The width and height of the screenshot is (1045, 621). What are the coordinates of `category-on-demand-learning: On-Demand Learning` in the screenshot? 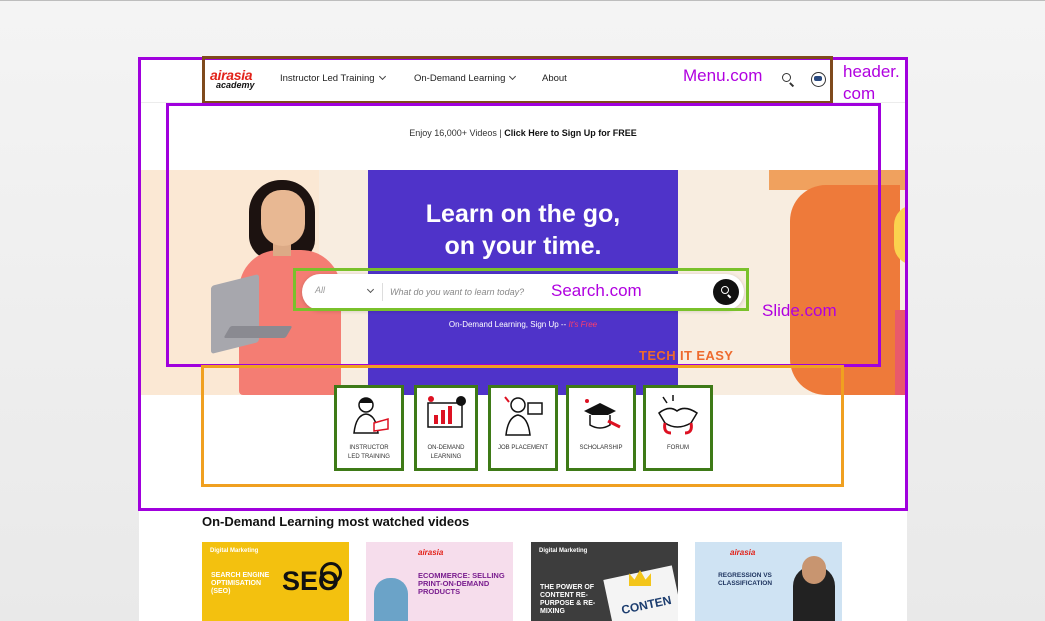 It's located at (446, 428).